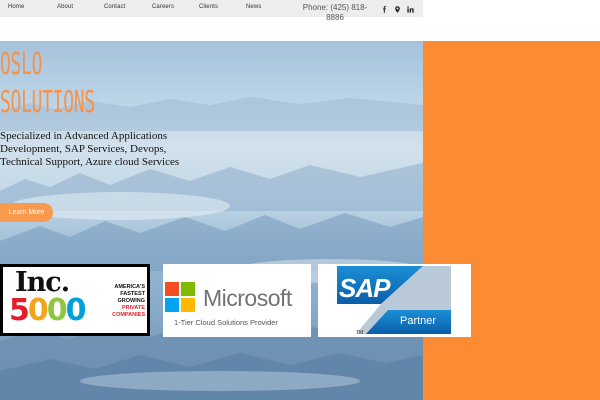 The width and height of the screenshot is (600, 400). What do you see at coordinates (19, 310) in the screenshot?
I see `inc-digit-1: 5` at bounding box center [19, 310].